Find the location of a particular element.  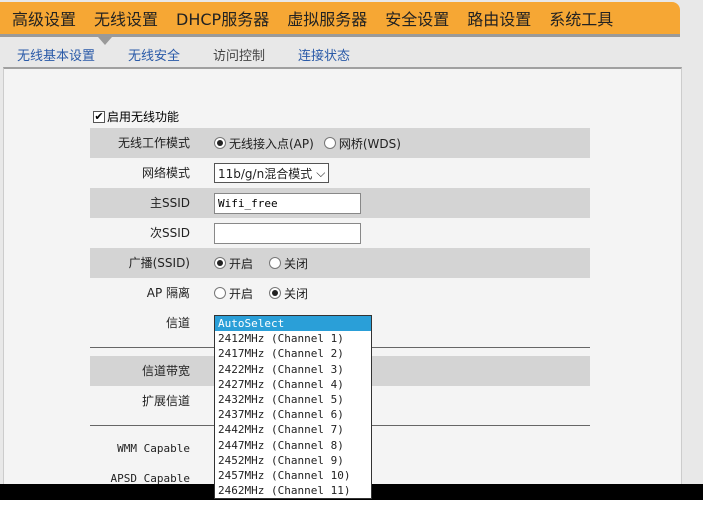

channel-option: 2457MHz (Channel 10) is located at coordinates (293, 475).